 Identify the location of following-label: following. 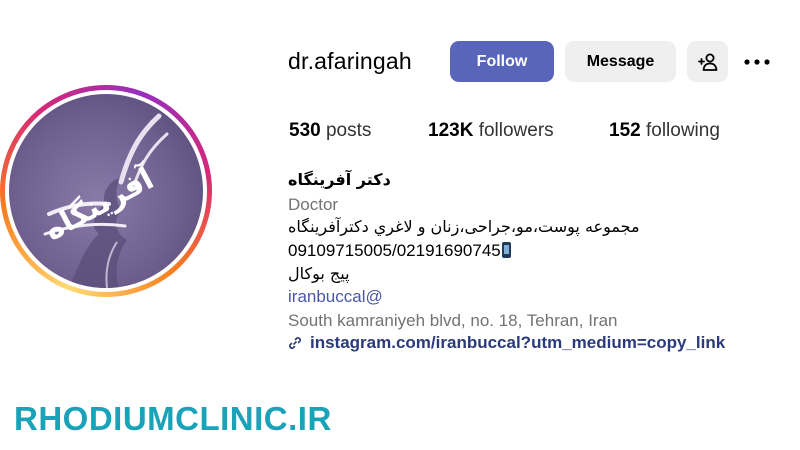
(682, 130).